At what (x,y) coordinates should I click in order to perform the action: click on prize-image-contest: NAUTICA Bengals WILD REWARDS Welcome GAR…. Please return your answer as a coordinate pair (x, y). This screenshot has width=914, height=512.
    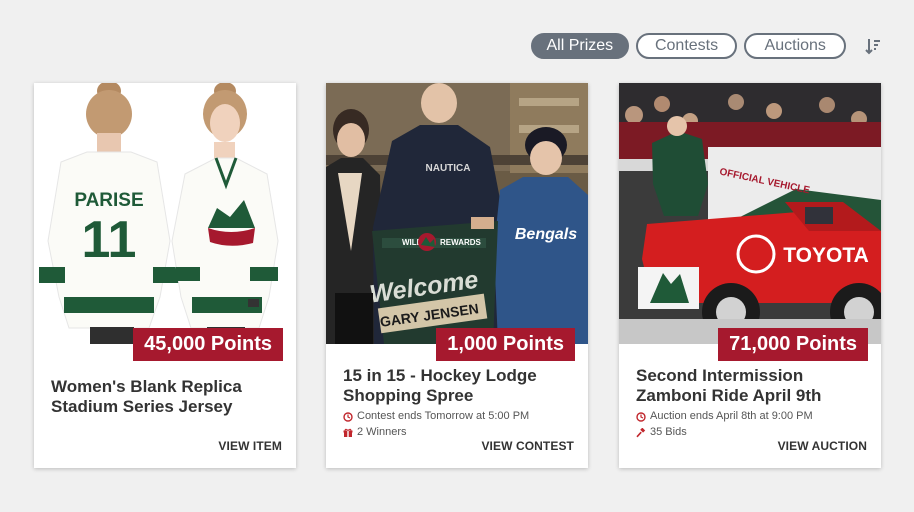
    Looking at the image, I should click on (457, 213).